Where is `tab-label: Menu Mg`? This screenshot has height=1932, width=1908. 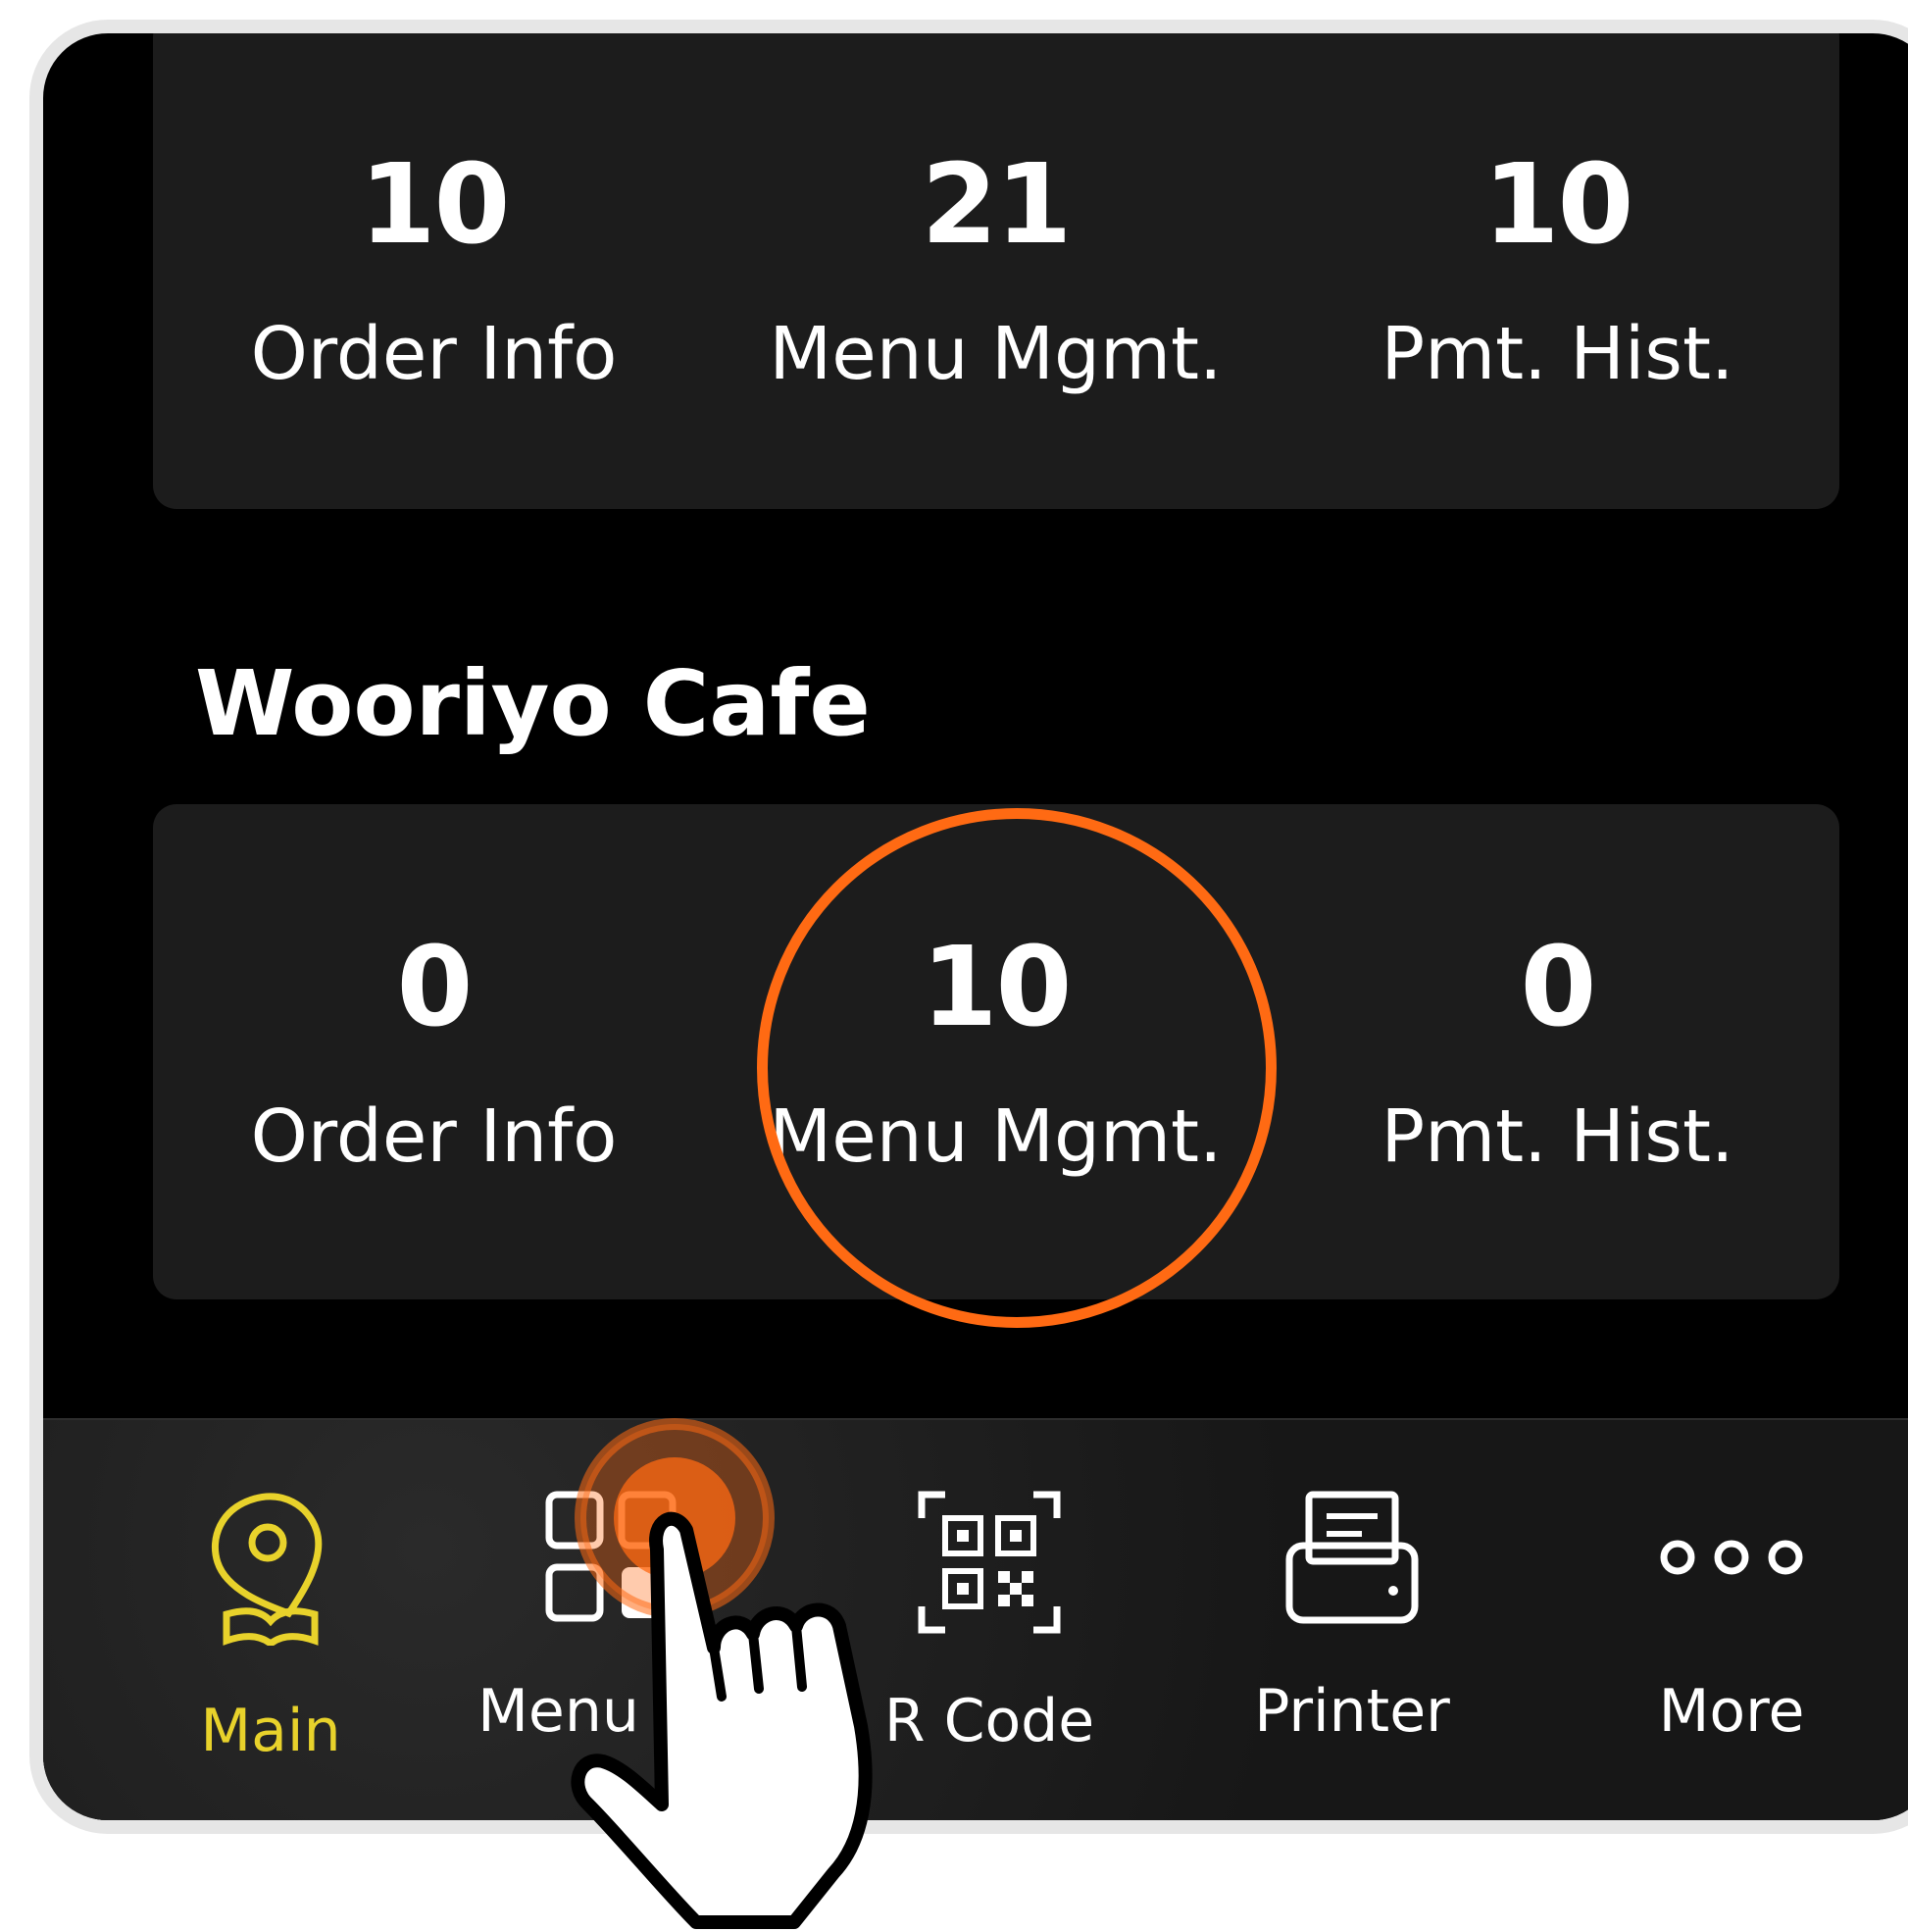 tab-label: Menu Mg is located at coordinates (611, 1712).